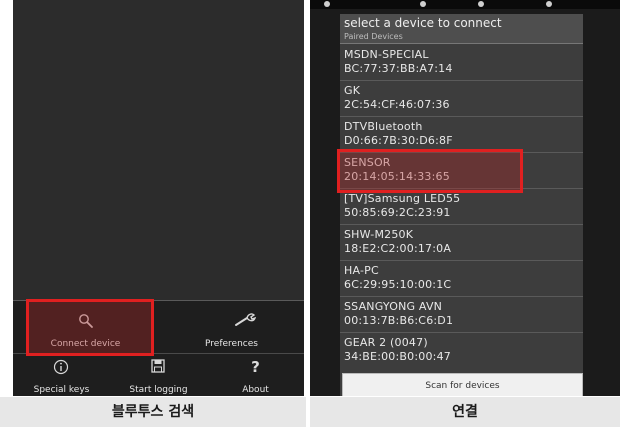 The image size is (620, 427). I want to click on device-name: SSANGYONG AVN, so click(393, 306).